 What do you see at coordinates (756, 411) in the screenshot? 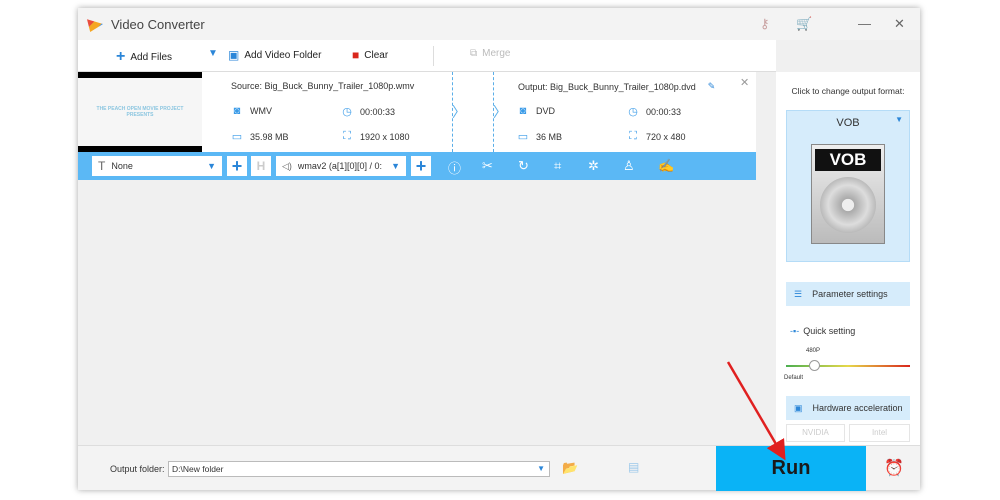
I see `red-arrow-annotation` at bounding box center [756, 411].